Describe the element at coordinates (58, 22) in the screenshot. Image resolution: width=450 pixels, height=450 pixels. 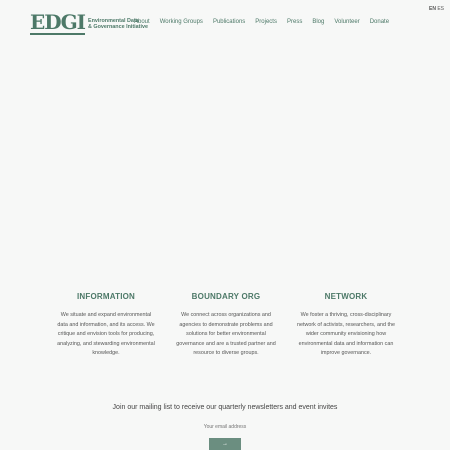
I see `logo-mark: EDGI` at that location.